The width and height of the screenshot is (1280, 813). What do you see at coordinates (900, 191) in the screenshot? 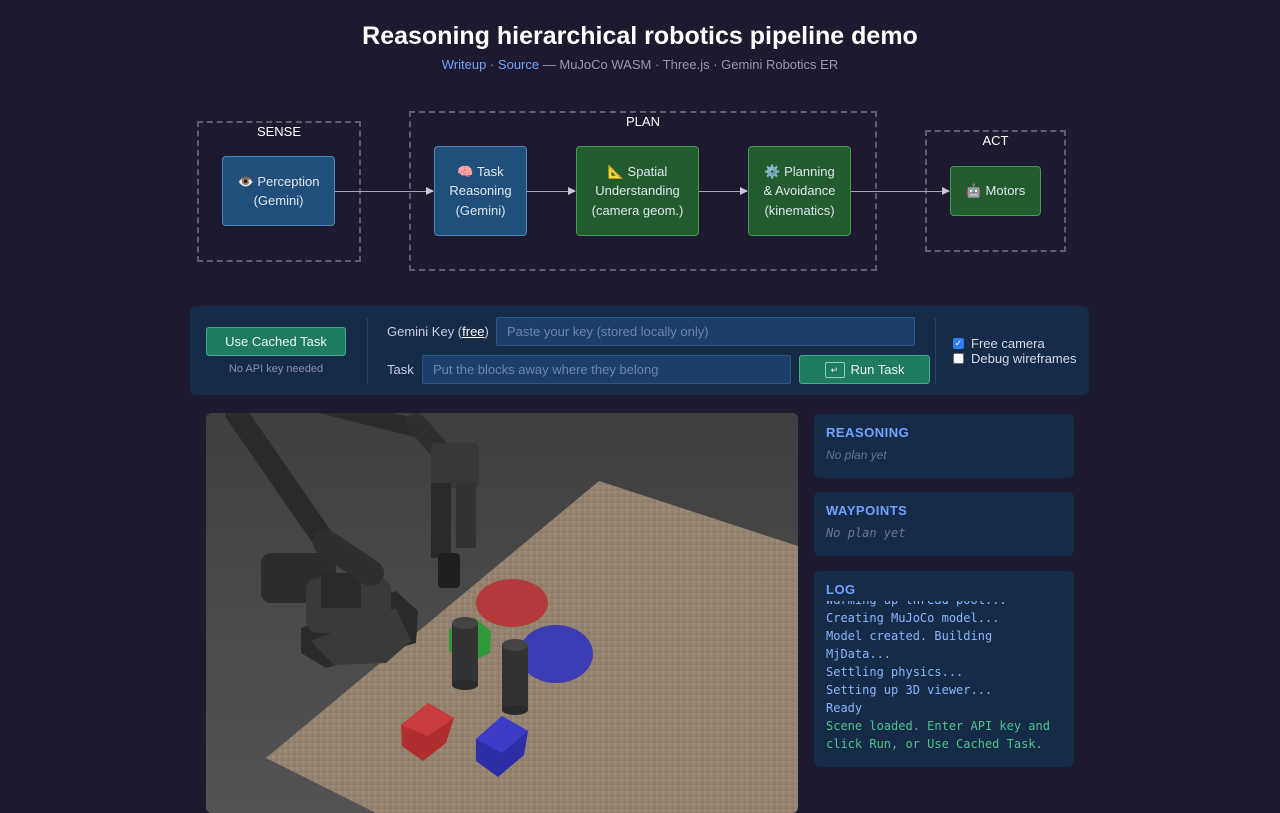
I see `arrow-planning-to-motors` at bounding box center [900, 191].